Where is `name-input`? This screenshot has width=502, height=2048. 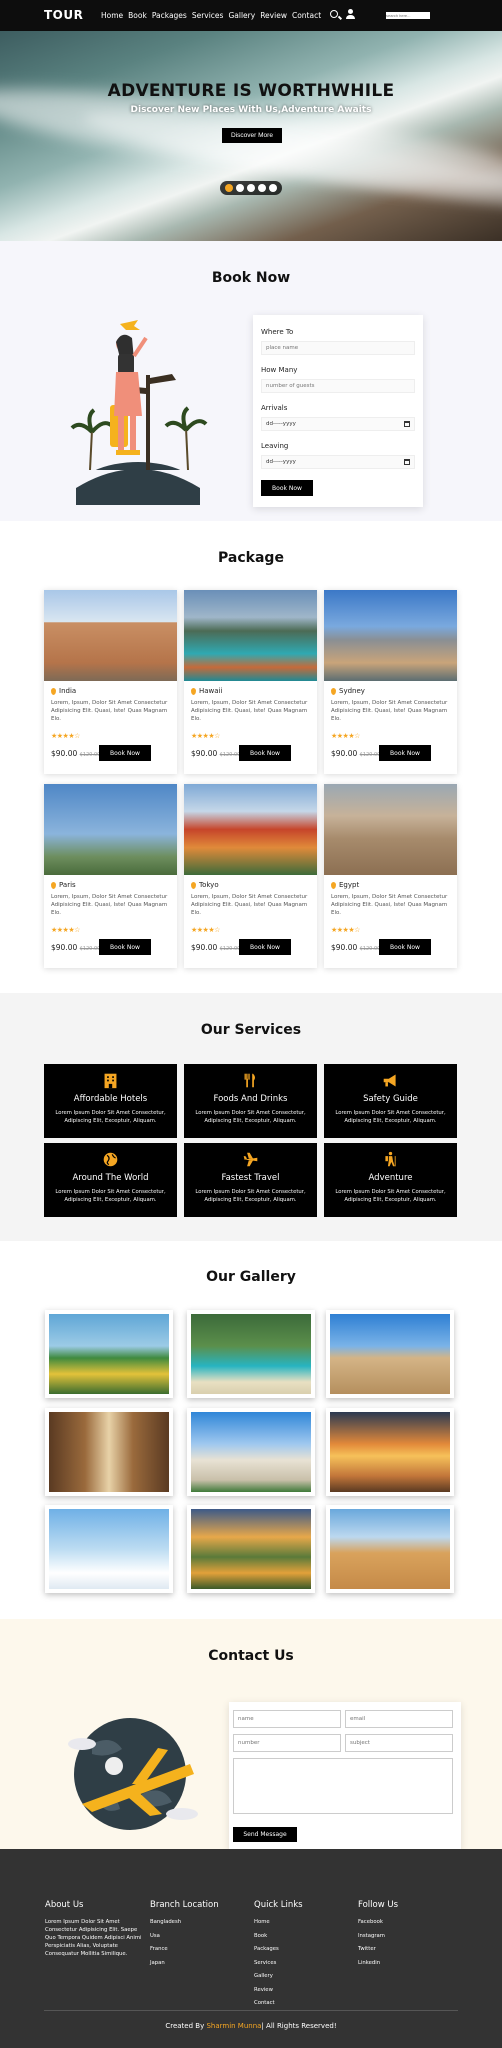
name-input is located at coordinates (287, 1719).